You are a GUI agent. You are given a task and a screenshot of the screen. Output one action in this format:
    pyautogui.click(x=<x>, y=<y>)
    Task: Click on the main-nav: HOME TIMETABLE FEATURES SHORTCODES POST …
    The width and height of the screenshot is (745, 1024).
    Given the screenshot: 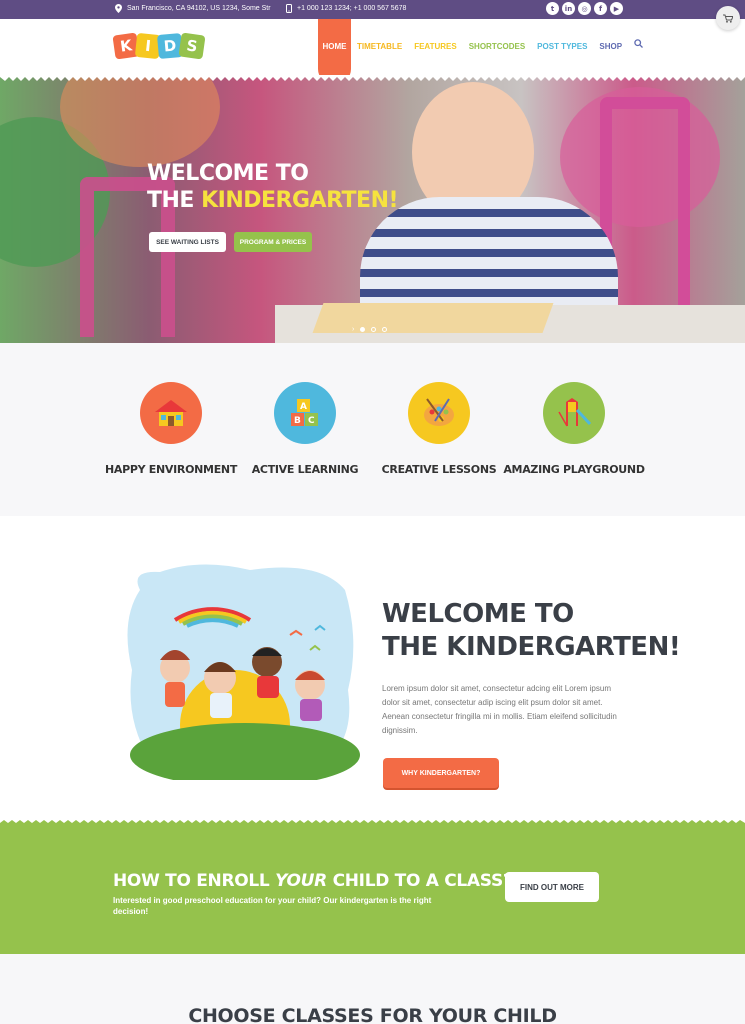 What is the action you would take?
    pyautogui.click(x=483, y=52)
    